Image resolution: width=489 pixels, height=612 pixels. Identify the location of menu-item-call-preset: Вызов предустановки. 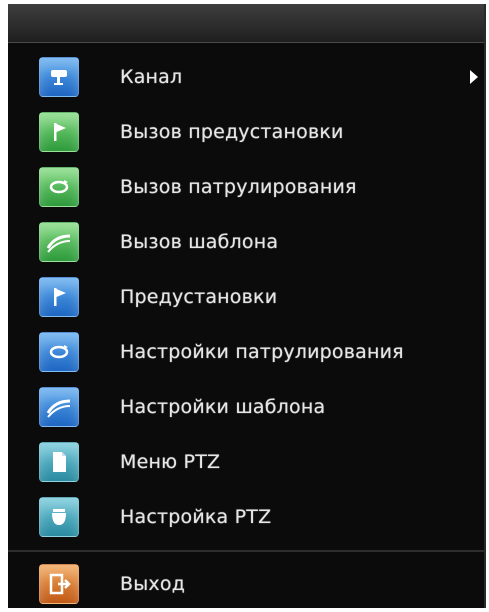
(246, 132).